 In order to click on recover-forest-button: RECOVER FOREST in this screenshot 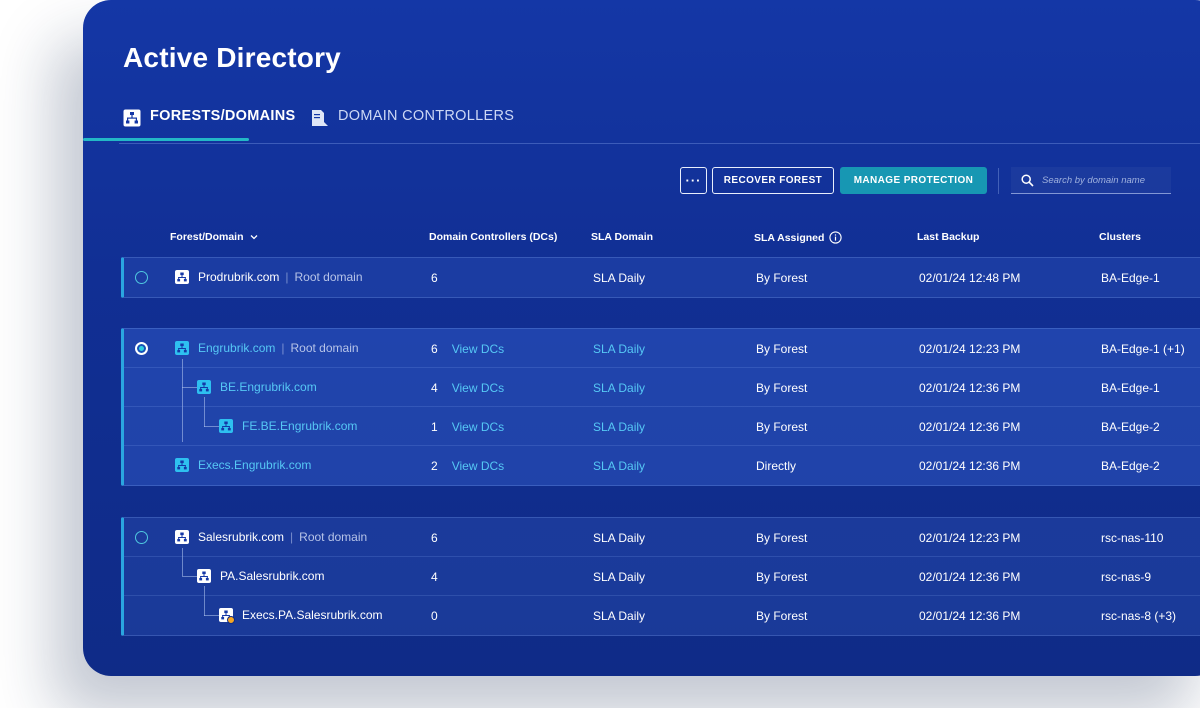, I will do `click(773, 180)`.